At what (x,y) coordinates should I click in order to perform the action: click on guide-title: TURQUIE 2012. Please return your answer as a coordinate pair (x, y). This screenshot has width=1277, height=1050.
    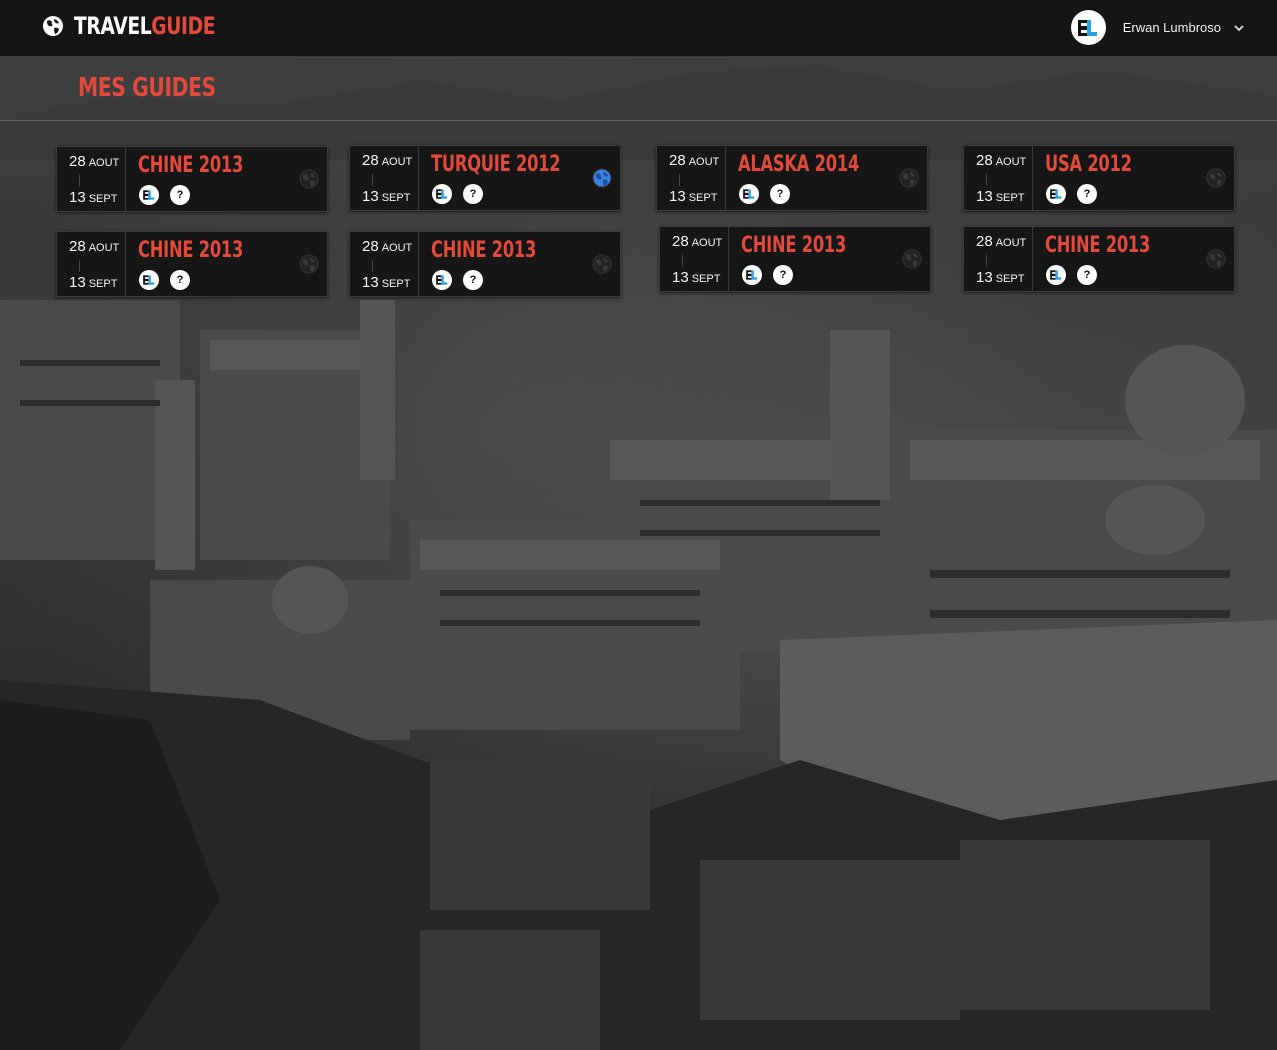
    Looking at the image, I should click on (496, 164).